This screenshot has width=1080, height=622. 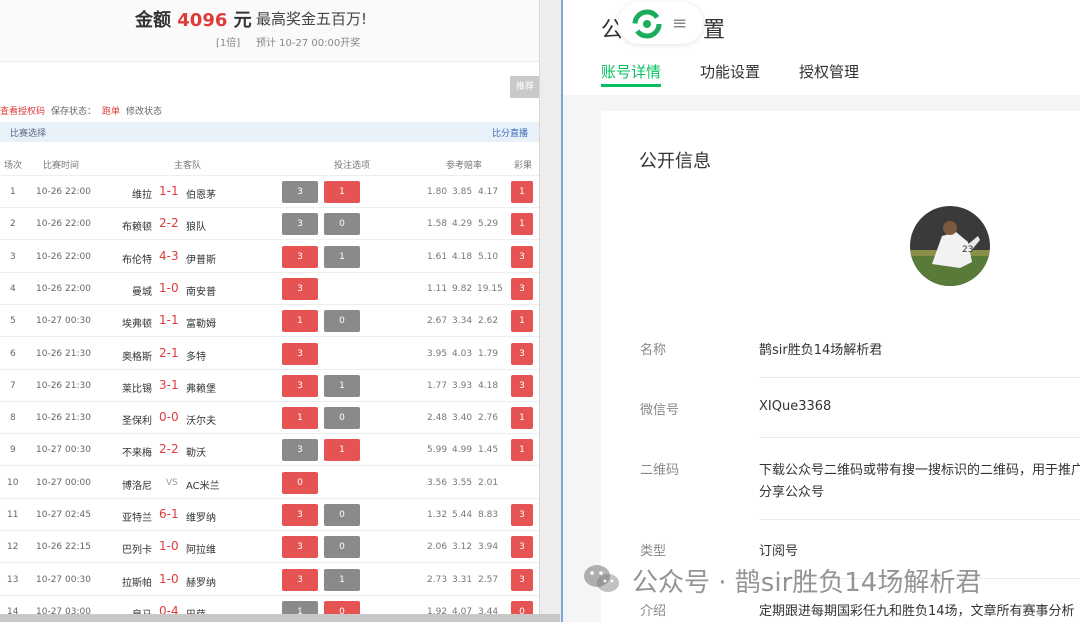 What do you see at coordinates (201, 389) in the screenshot?
I see `away-team: 弗赖堡` at bounding box center [201, 389].